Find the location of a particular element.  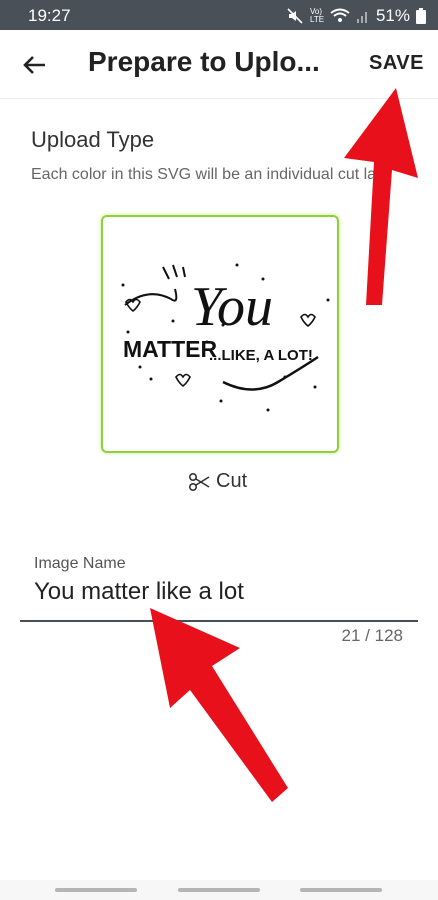

wifi-icon is located at coordinates (340, 15).